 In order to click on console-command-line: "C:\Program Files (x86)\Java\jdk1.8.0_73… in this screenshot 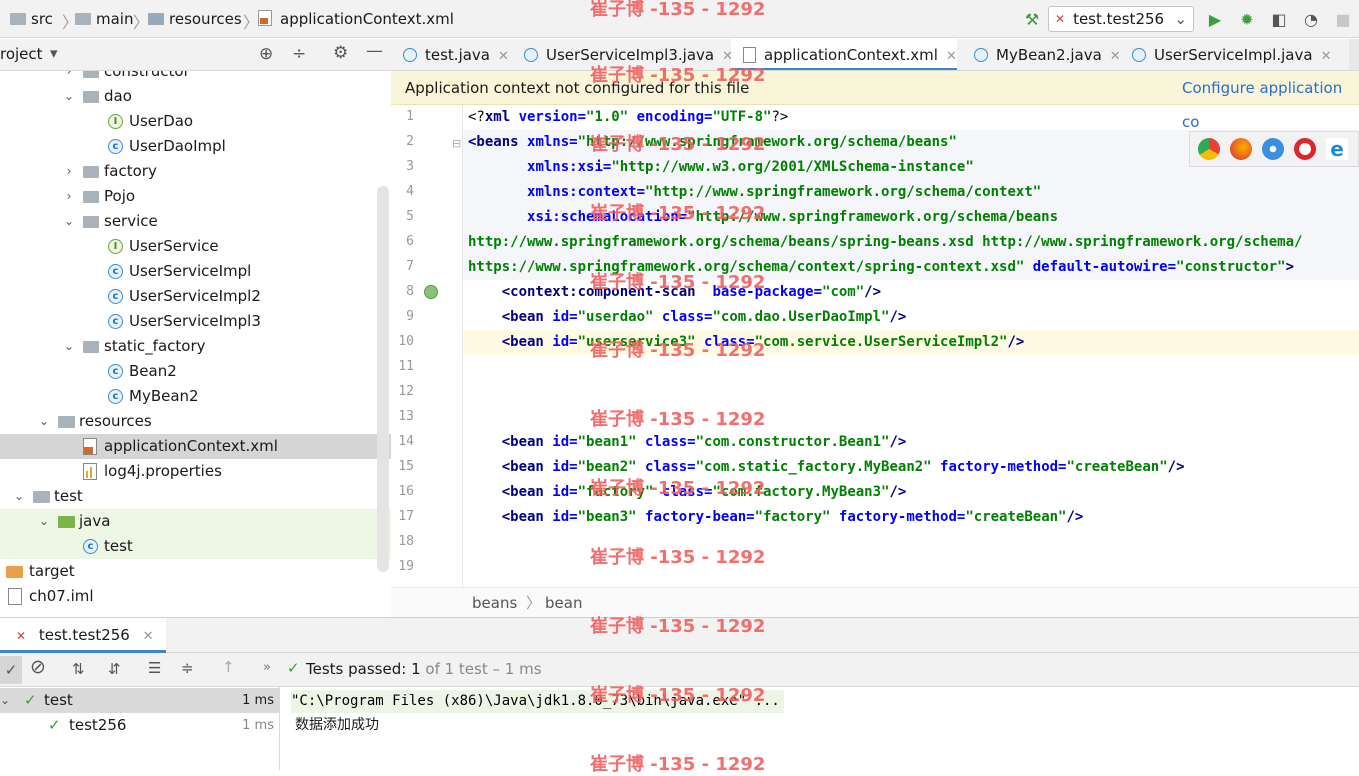, I will do `click(537, 701)`.